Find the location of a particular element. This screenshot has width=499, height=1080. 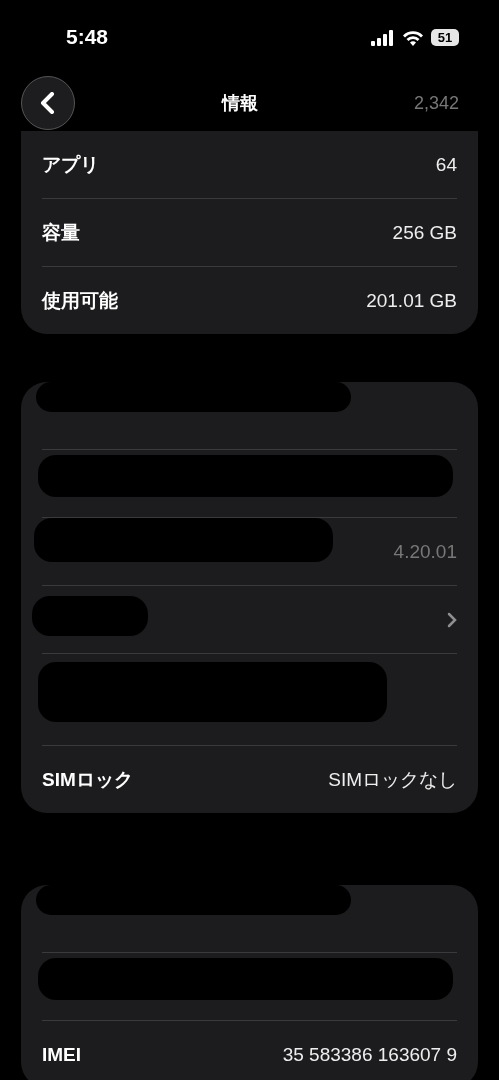

row-label: アプリ is located at coordinates (70, 164).